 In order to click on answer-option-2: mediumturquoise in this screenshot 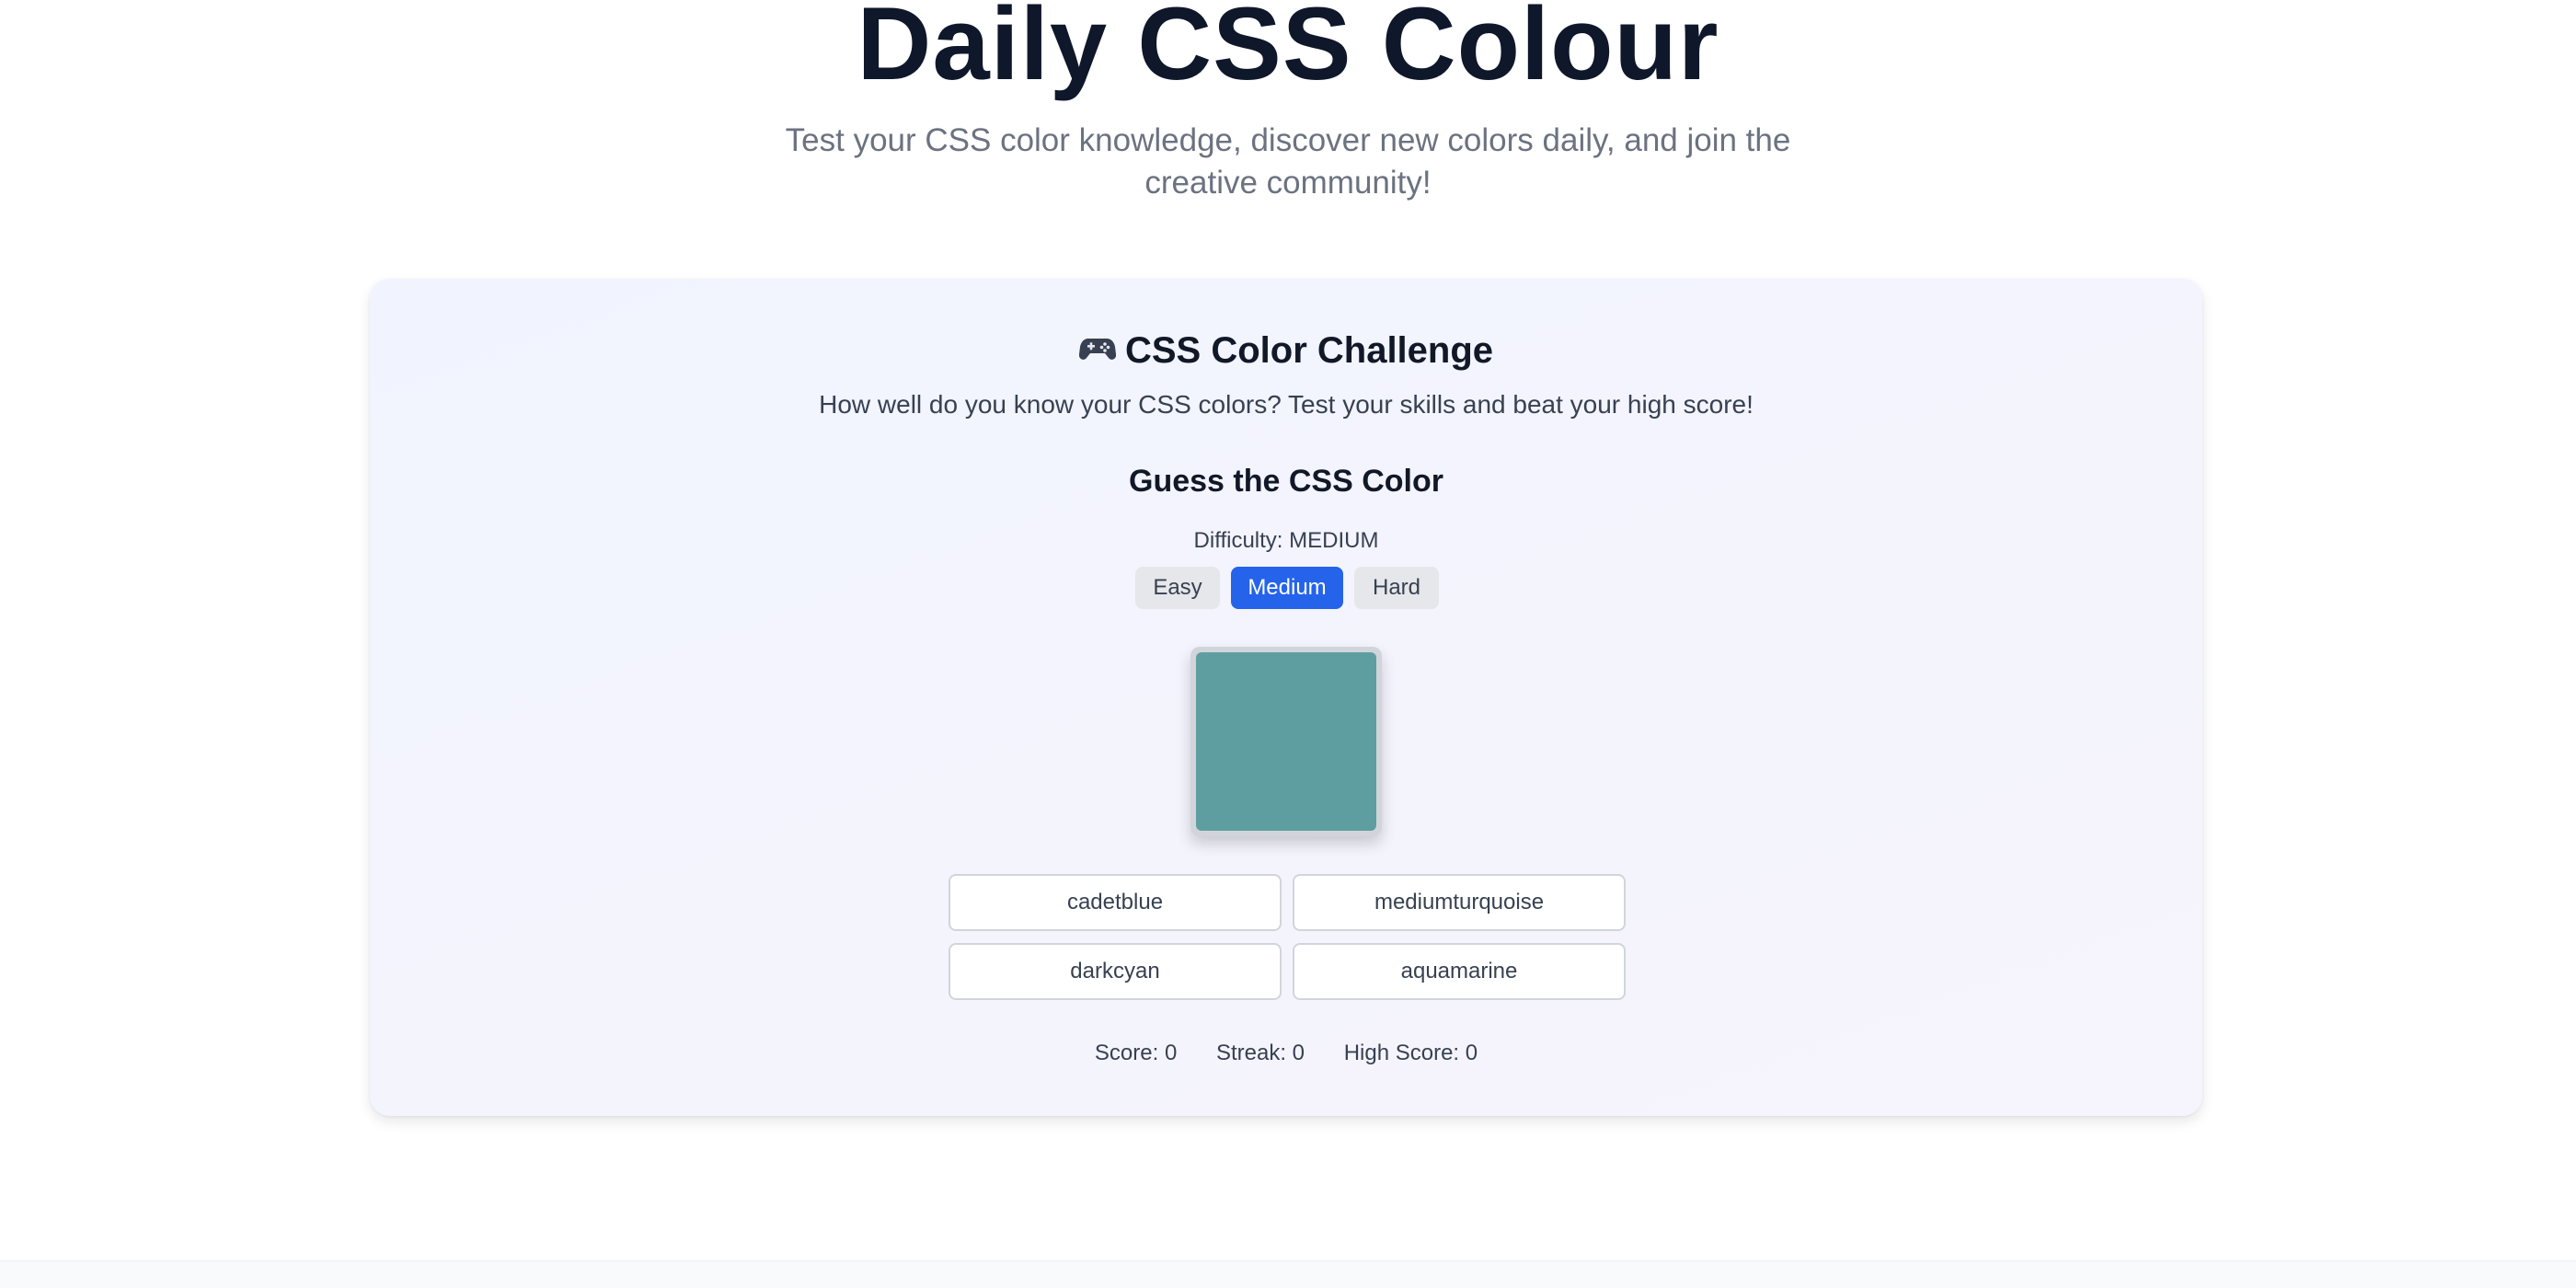, I will do `click(1459, 902)`.